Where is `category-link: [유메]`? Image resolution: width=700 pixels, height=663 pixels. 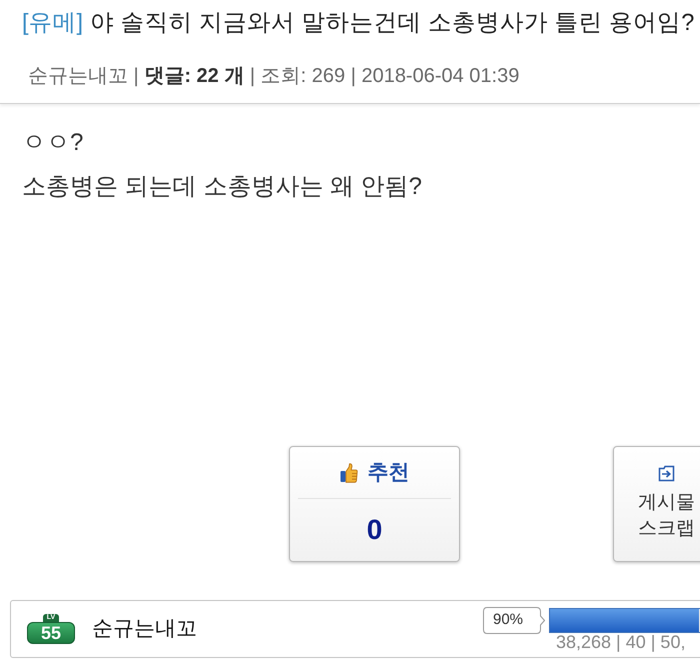
category-link: [유메] is located at coordinates (53, 22).